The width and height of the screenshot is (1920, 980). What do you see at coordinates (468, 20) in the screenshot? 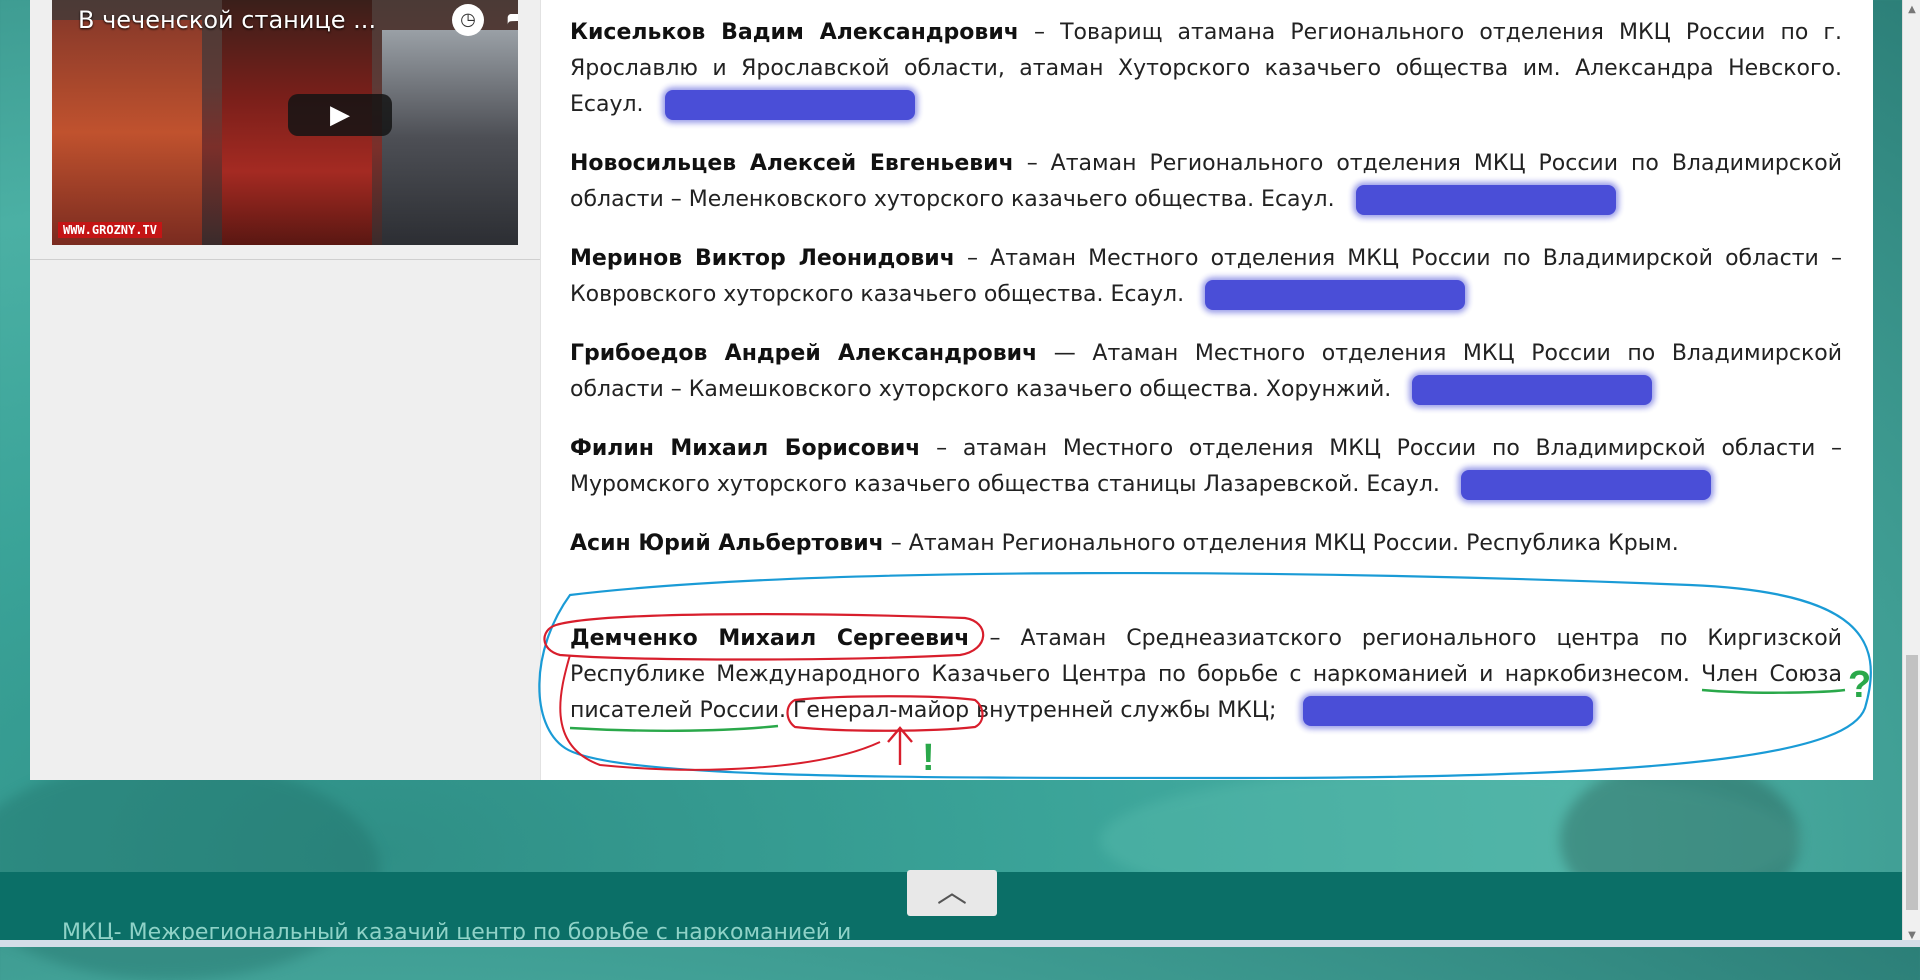
I see `clock-icon: ◷` at bounding box center [468, 20].